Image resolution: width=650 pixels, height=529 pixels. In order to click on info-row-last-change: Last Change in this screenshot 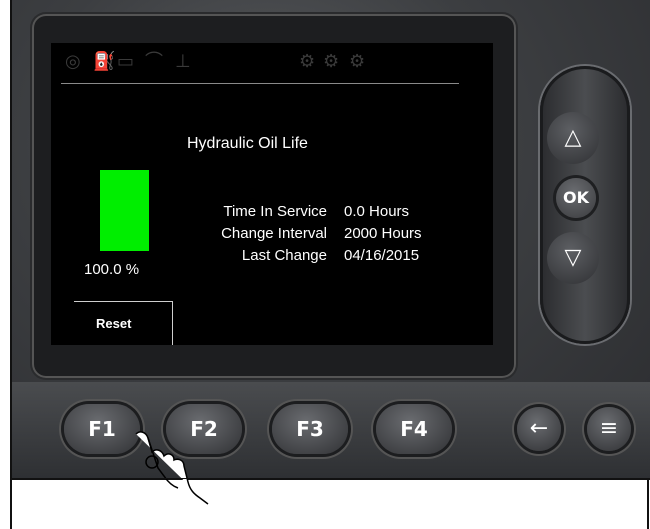, I will do `click(189, 257)`.